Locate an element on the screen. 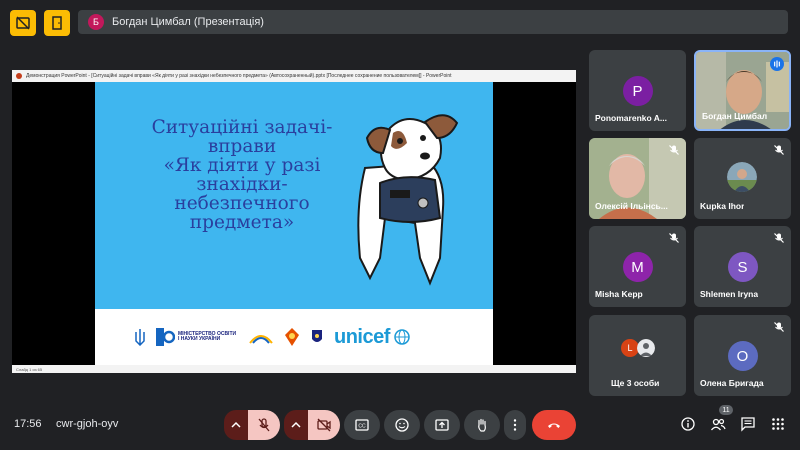  title-line: вправи is located at coordinates (242, 146).